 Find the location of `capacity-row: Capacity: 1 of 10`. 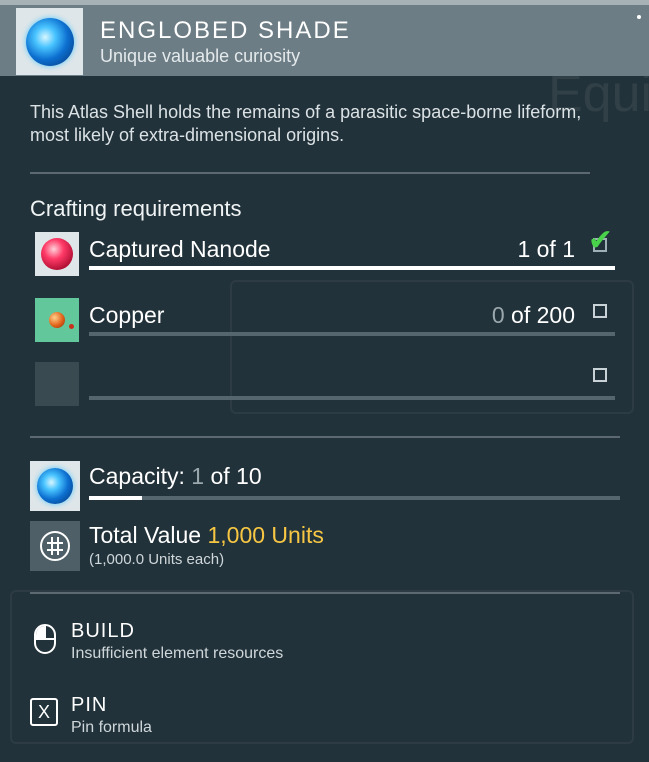

capacity-row: Capacity: 1 of 10 is located at coordinates (325, 486).